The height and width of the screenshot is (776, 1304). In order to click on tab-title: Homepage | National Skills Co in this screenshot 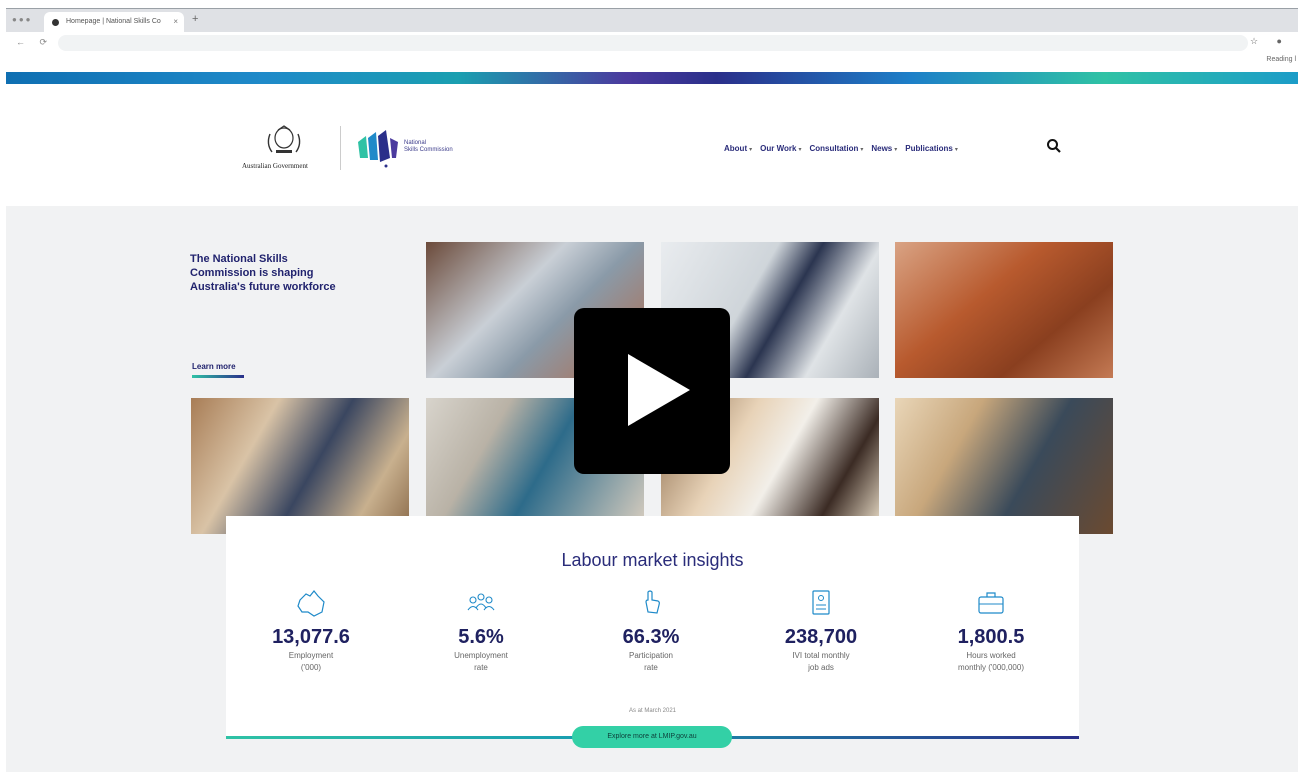, I will do `click(113, 21)`.